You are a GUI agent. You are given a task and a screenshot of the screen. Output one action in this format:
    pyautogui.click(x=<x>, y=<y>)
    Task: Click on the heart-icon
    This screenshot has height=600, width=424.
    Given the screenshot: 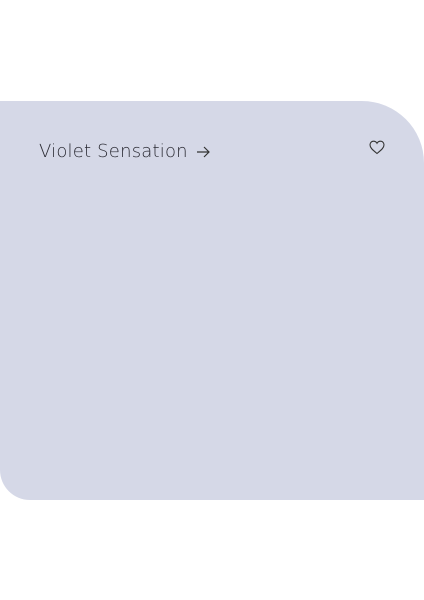 What is the action you would take?
    pyautogui.click(x=377, y=147)
    